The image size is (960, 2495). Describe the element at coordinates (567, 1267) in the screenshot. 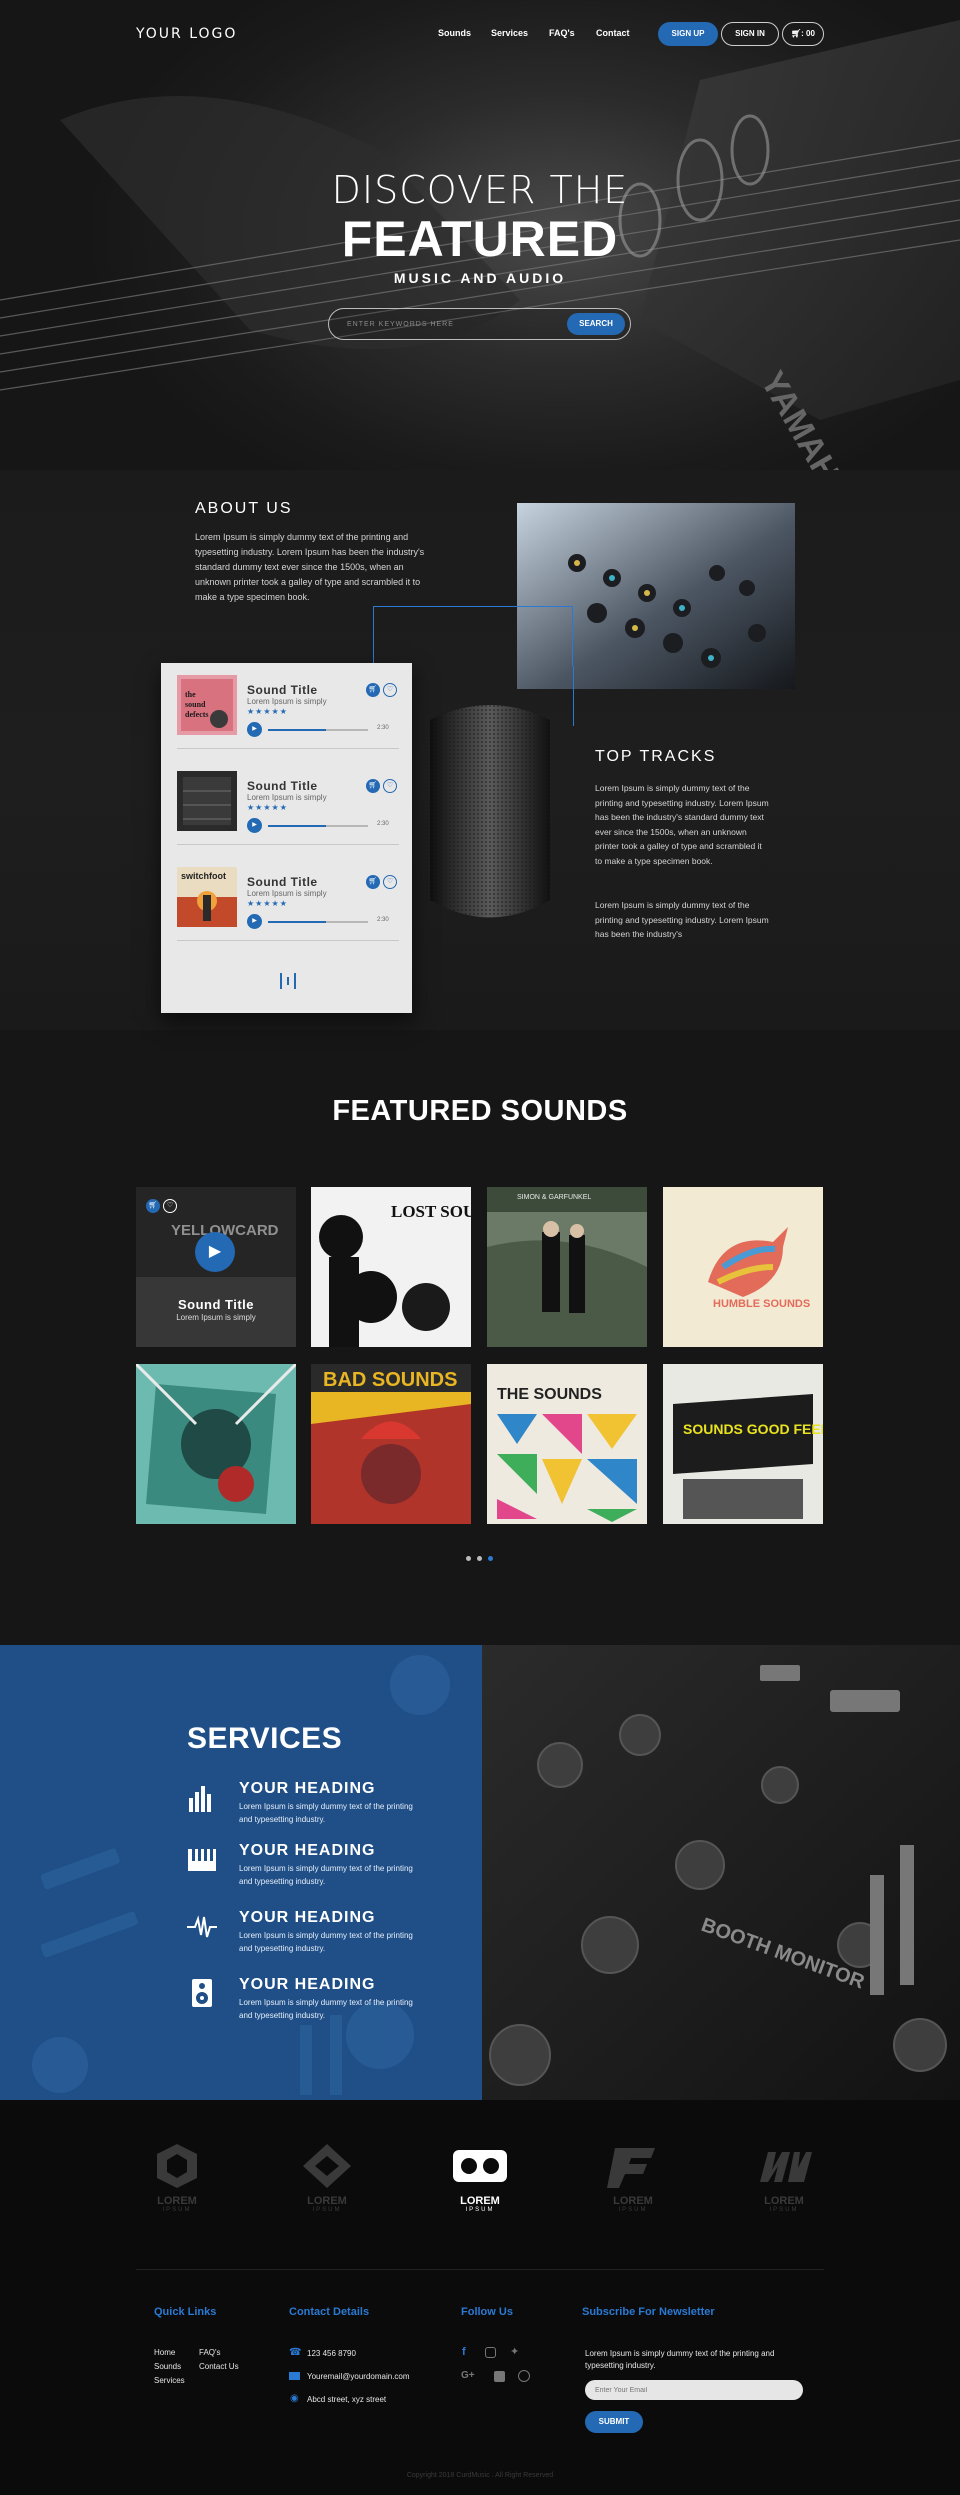

I see `sound-tile: SIMON & GARFUNKEL` at that location.